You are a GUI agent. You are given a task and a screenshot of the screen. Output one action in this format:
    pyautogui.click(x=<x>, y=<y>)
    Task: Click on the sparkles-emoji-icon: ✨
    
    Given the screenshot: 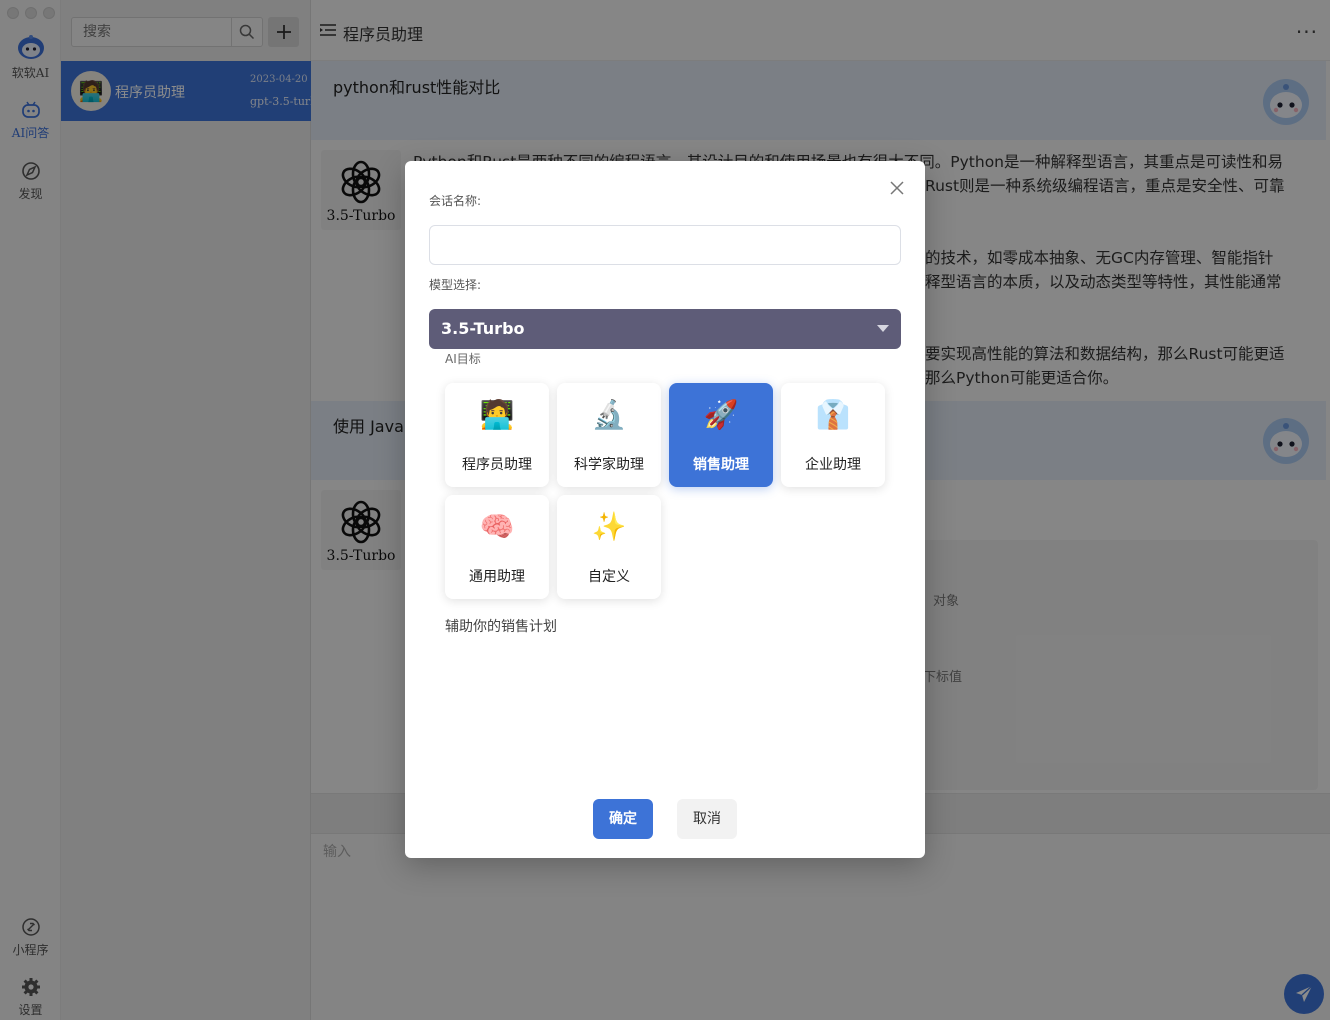 What is the action you would take?
    pyautogui.click(x=609, y=526)
    